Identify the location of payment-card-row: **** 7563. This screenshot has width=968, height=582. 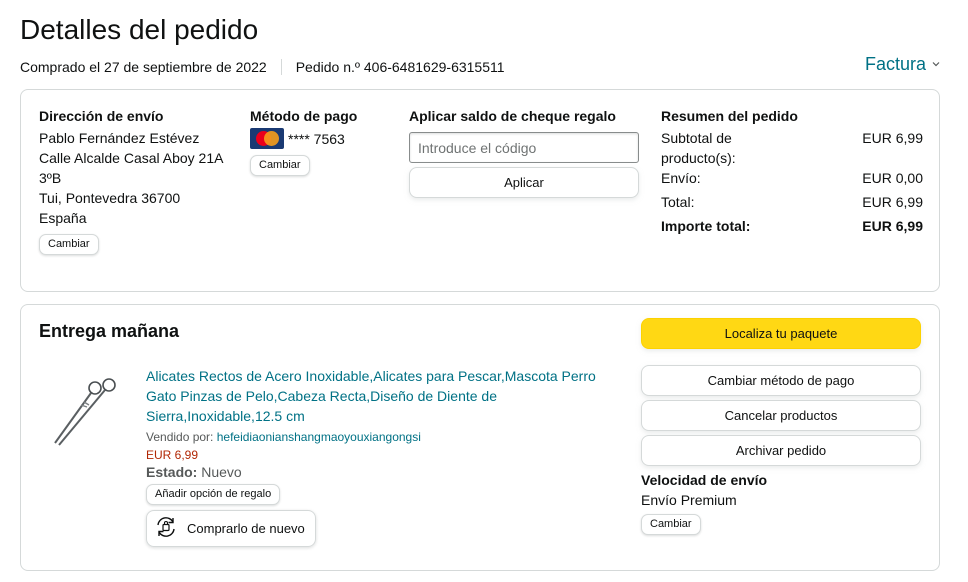
(320, 138).